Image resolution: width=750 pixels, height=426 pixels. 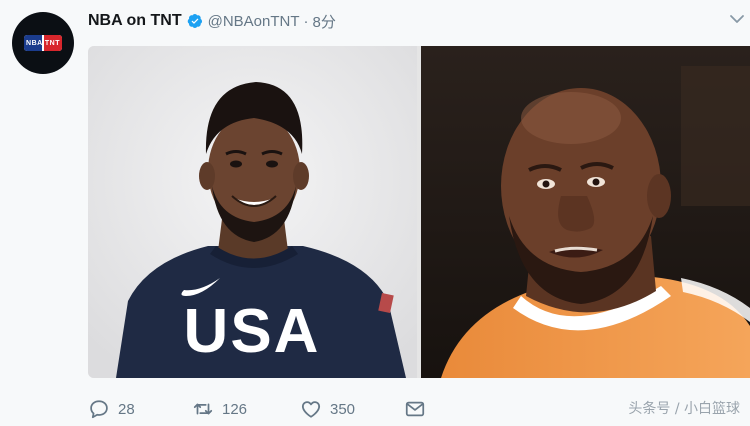 What do you see at coordinates (126, 409) in the screenshot?
I see `reply-count: 28` at bounding box center [126, 409].